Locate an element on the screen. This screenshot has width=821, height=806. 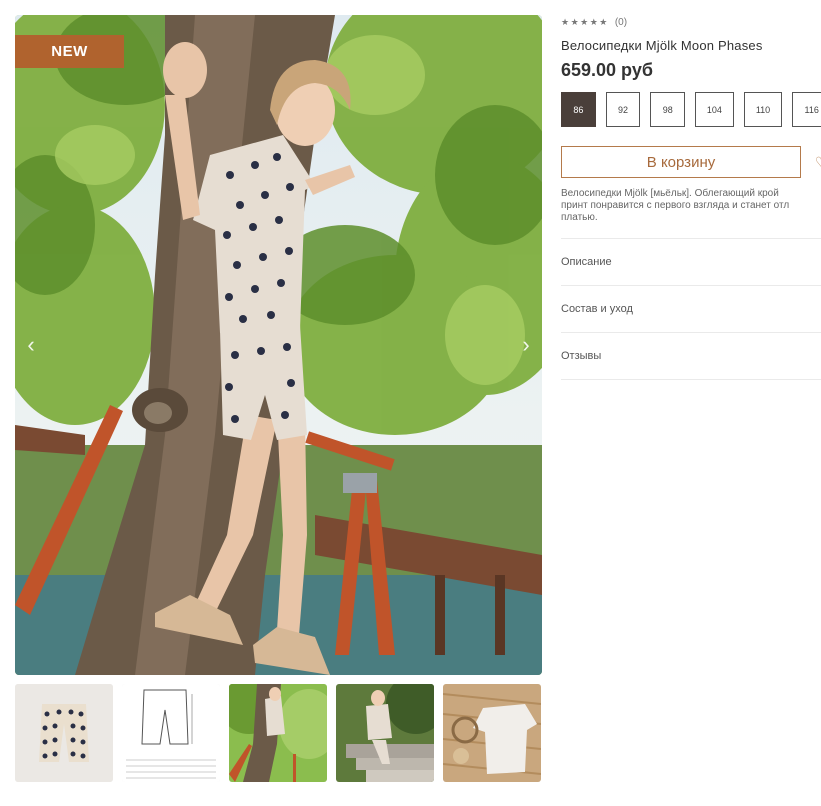
reviews-count: (0) is located at coordinates (621, 22).